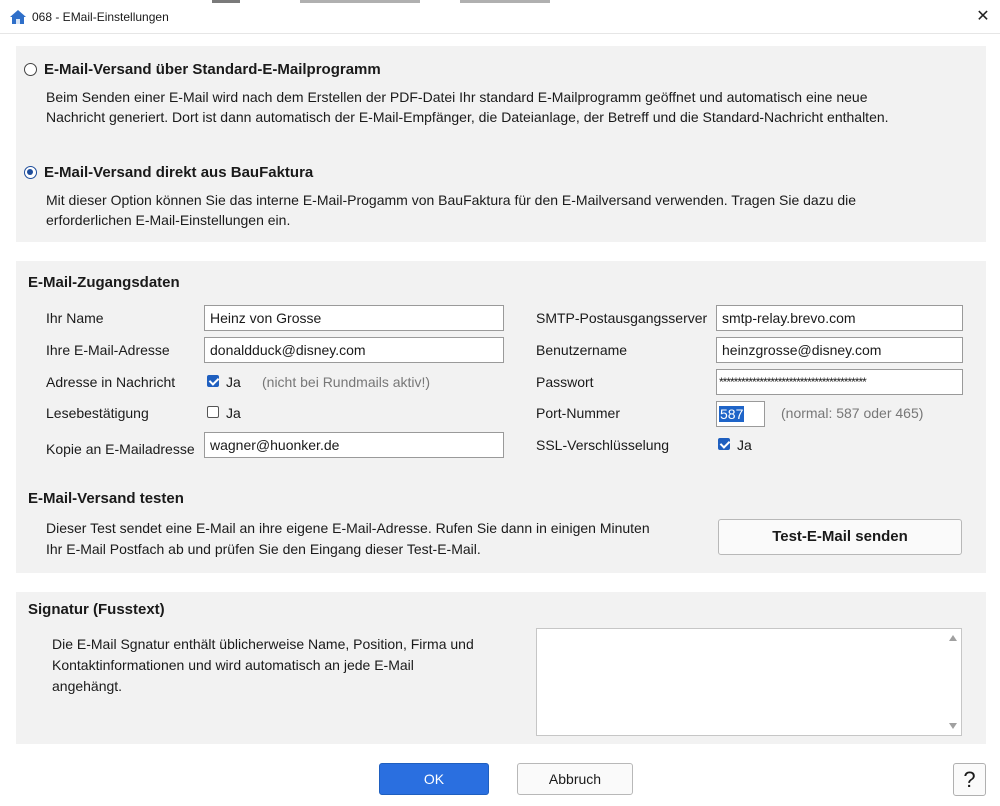 The height and width of the screenshot is (806, 1000). I want to click on address-in-message-label: Adresse in Nachricht, so click(111, 382).